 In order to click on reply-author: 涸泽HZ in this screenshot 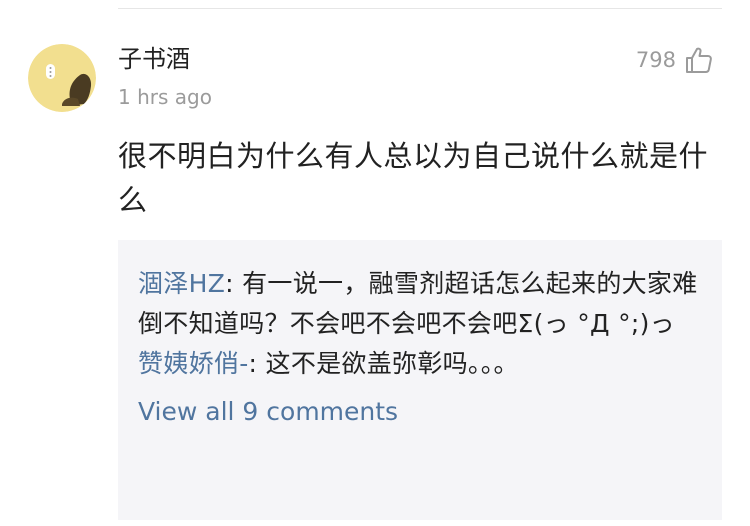, I will do `click(181, 283)`.